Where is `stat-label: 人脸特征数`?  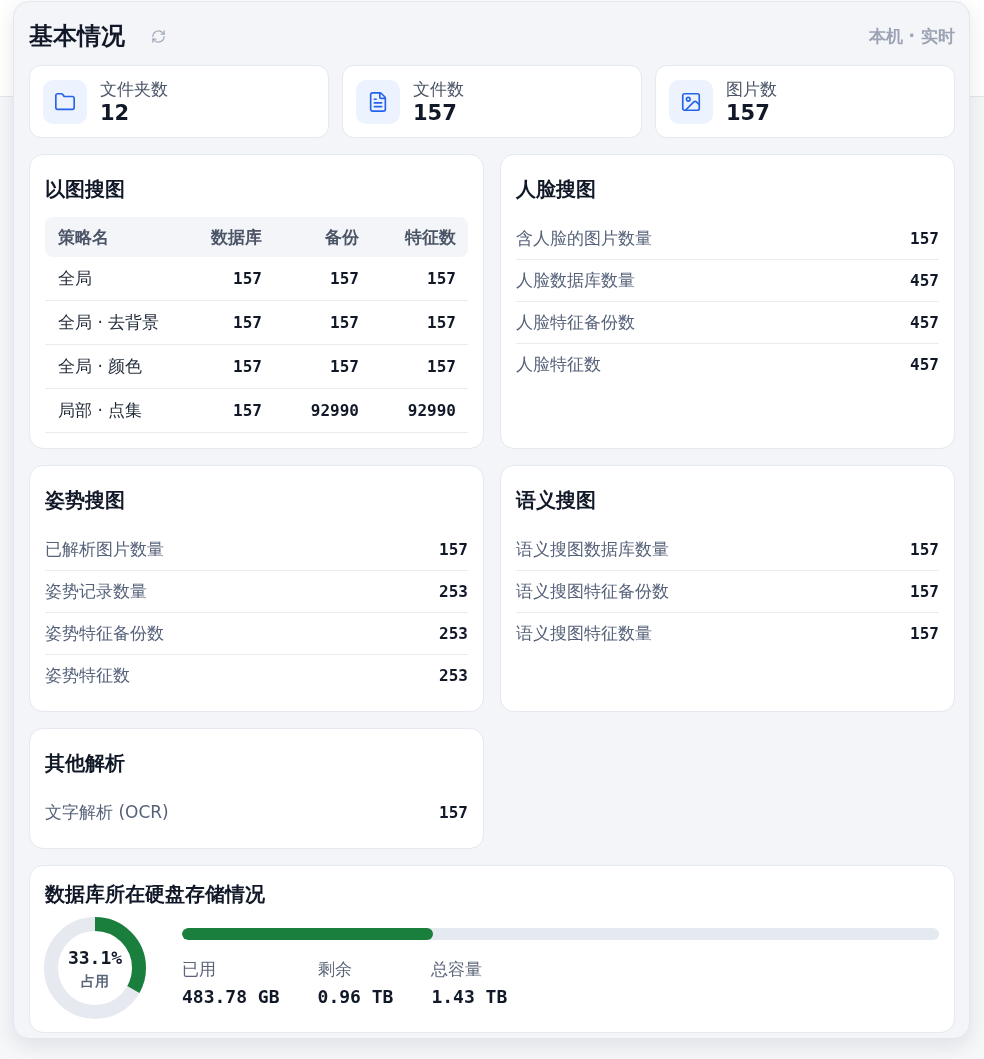
stat-label: 人脸特征数 is located at coordinates (558, 364).